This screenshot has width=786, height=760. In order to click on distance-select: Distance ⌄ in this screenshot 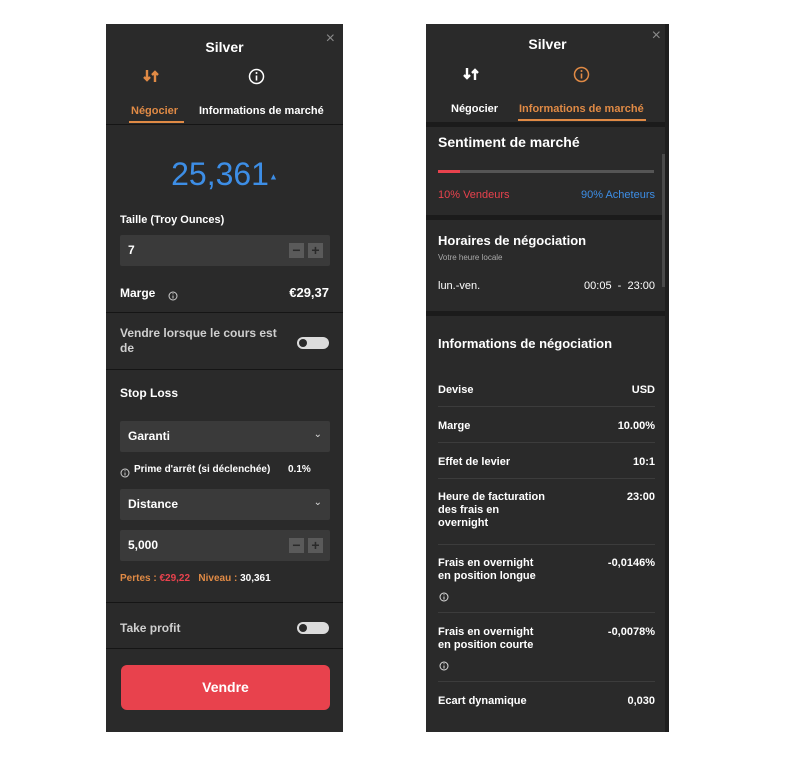, I will do `click(225, 504)`.